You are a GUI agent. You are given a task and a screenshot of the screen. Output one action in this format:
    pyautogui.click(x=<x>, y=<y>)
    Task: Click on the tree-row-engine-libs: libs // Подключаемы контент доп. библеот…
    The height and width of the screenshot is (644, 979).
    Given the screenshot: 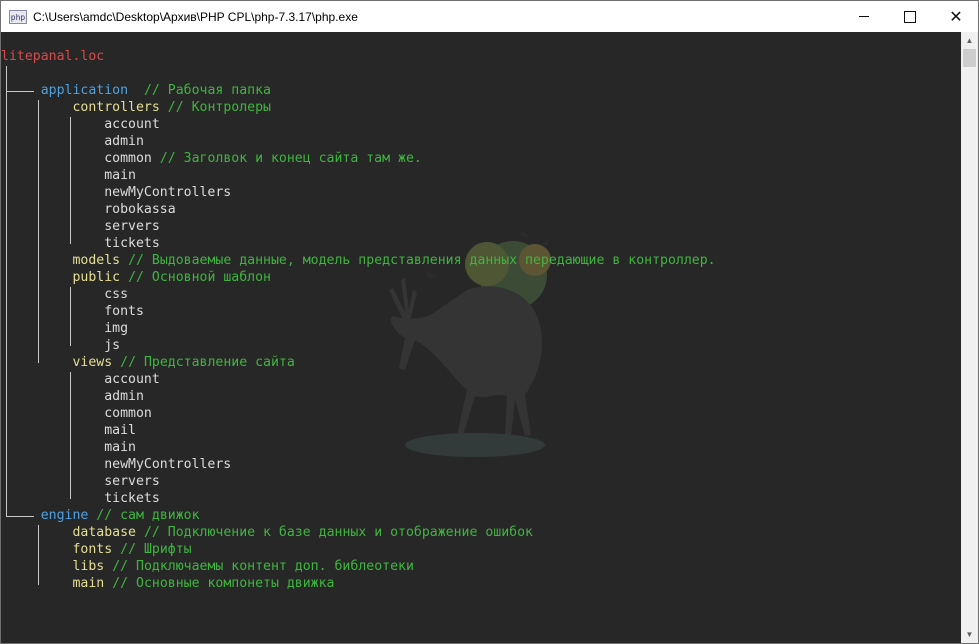 What is the action you would take?
    pyautogui.click(x=207, y=566)
    